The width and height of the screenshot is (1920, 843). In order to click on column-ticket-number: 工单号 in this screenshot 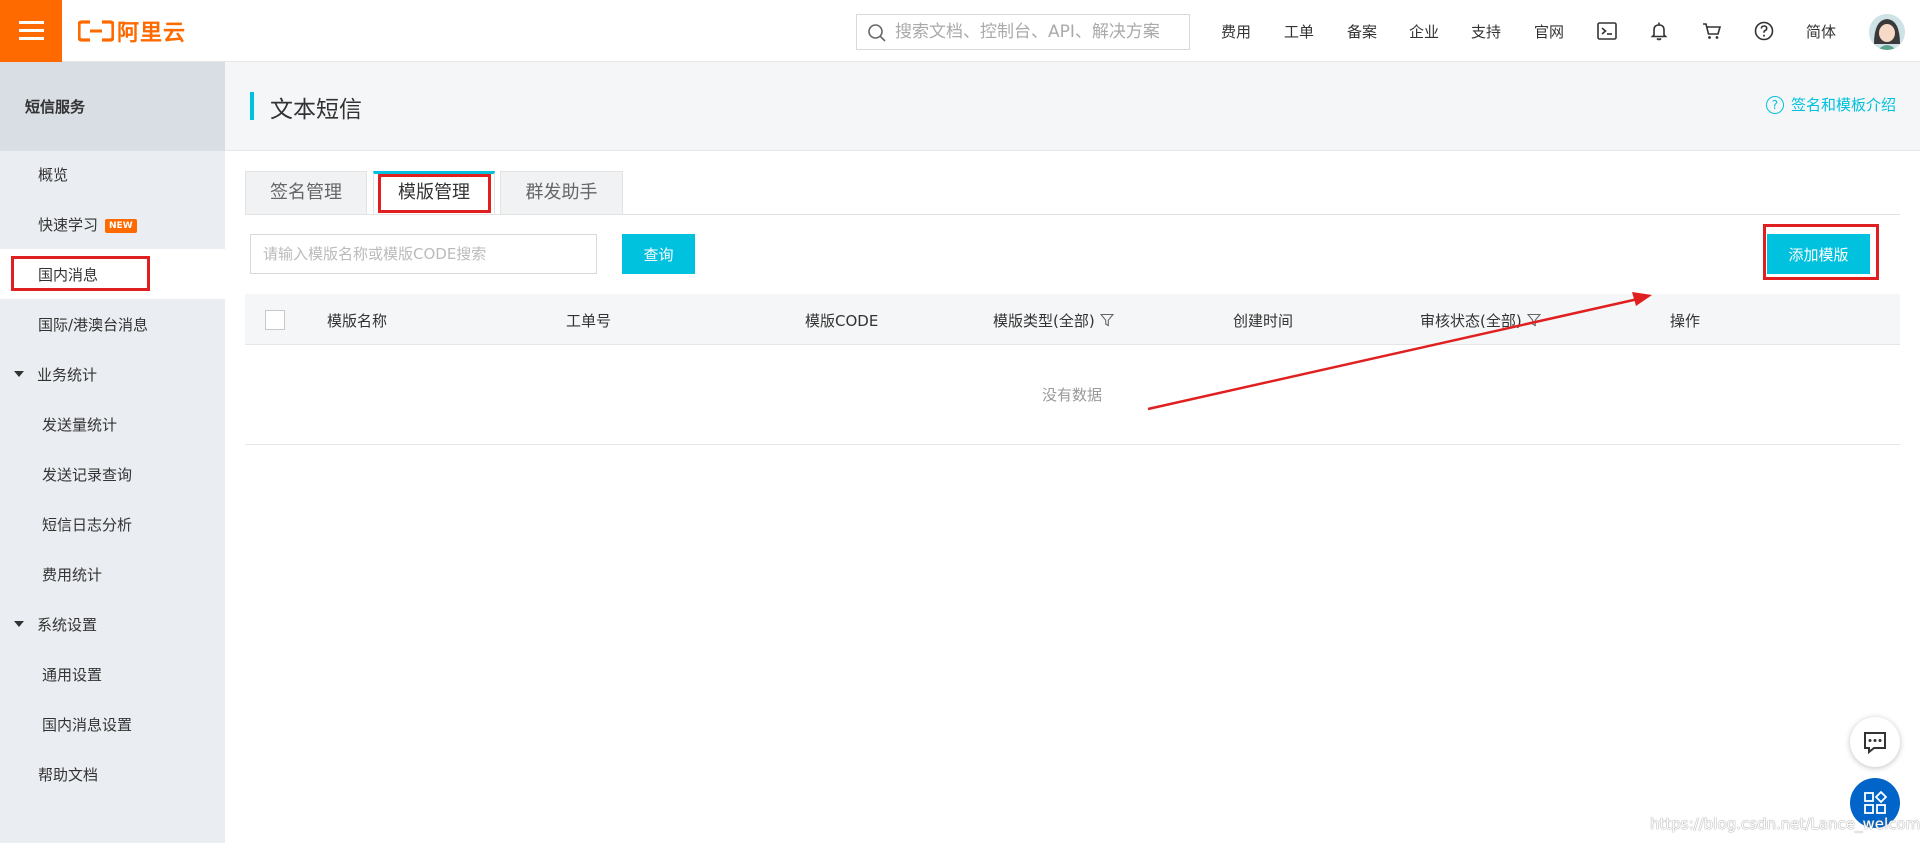, I will do `click(588, 320)`.